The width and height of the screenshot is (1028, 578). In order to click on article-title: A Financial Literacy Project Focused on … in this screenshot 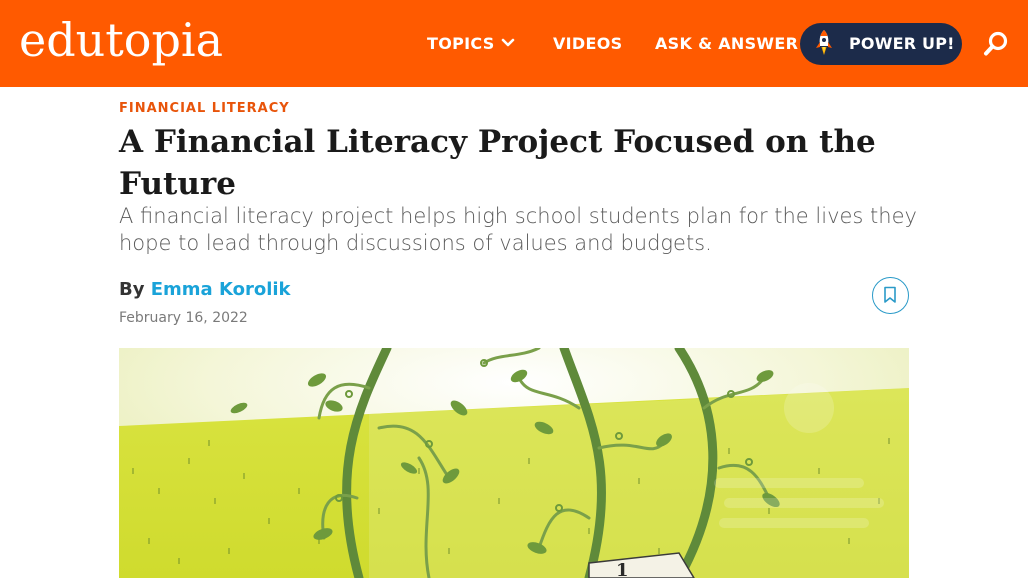, I will do `click(497, 163)`.